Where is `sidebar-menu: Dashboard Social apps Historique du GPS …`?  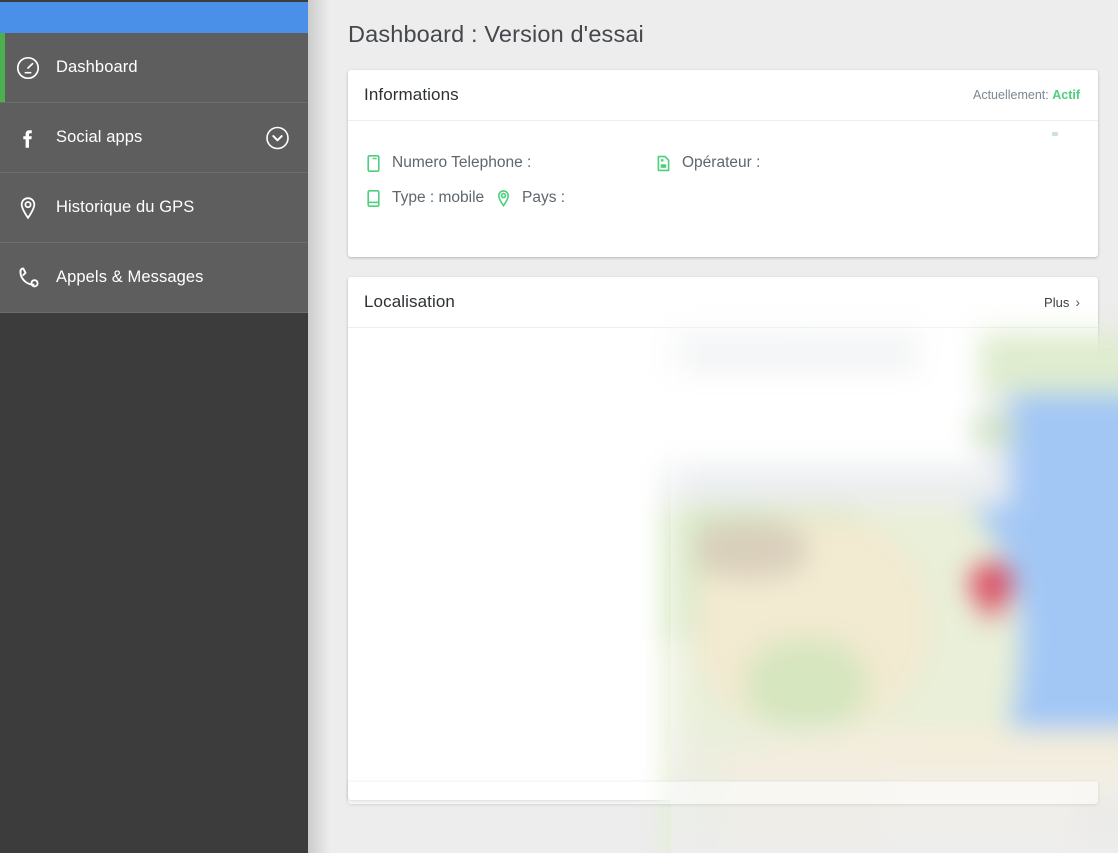 sidebar-menu: Dashboard Social apps Historique du GPS … is located at coordinates (154, 173).